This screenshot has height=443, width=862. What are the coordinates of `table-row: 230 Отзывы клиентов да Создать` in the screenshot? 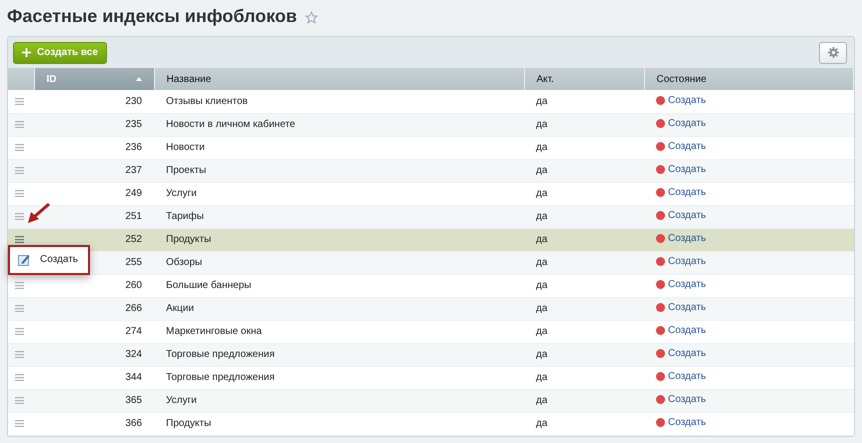 It's located at (431, 101).